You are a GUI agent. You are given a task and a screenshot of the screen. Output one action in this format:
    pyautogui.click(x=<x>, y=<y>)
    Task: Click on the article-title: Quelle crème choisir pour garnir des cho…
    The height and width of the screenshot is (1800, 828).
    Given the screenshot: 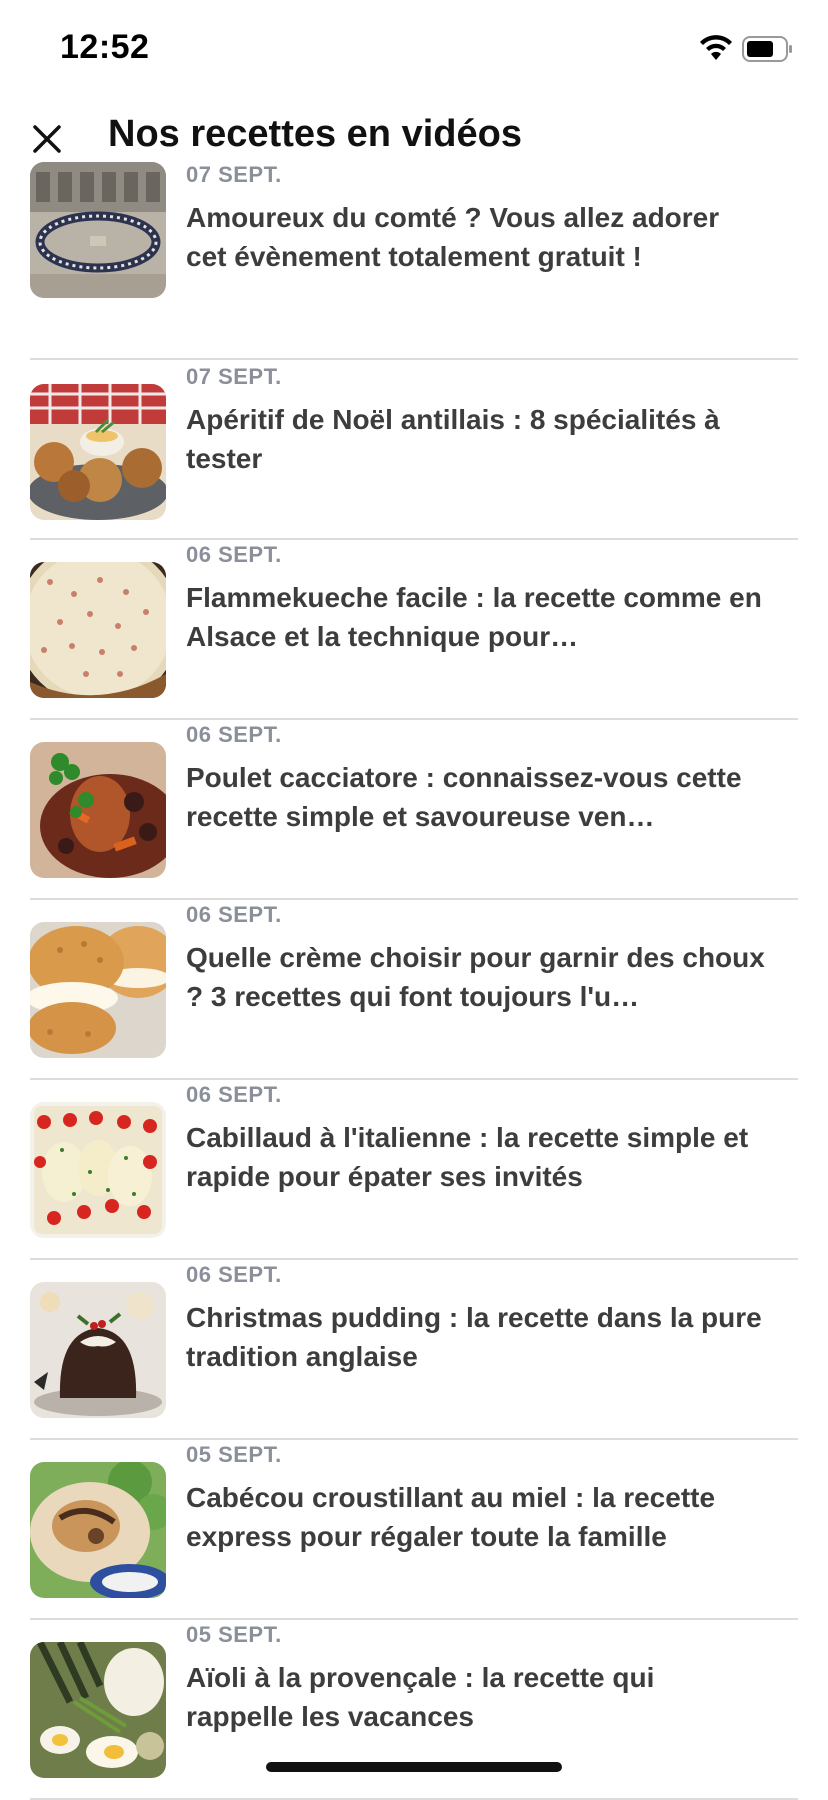 What is the action you would take?
    pyautogui.click(x=475, y=977)
    